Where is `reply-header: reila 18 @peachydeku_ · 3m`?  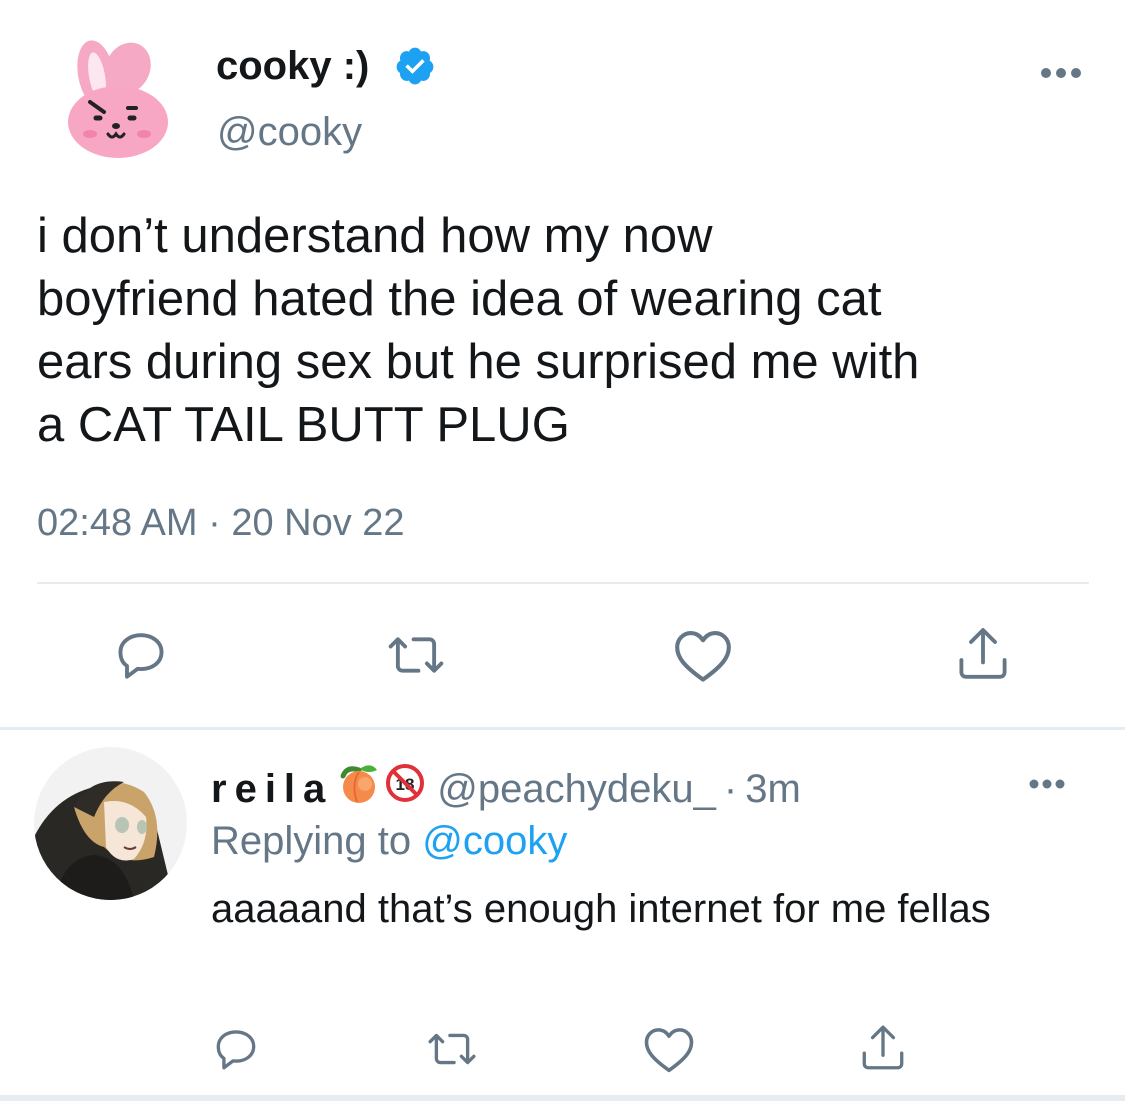
reply-header: reila 18 @peachydeku_ · 3m is located at coordinates (506, 789).